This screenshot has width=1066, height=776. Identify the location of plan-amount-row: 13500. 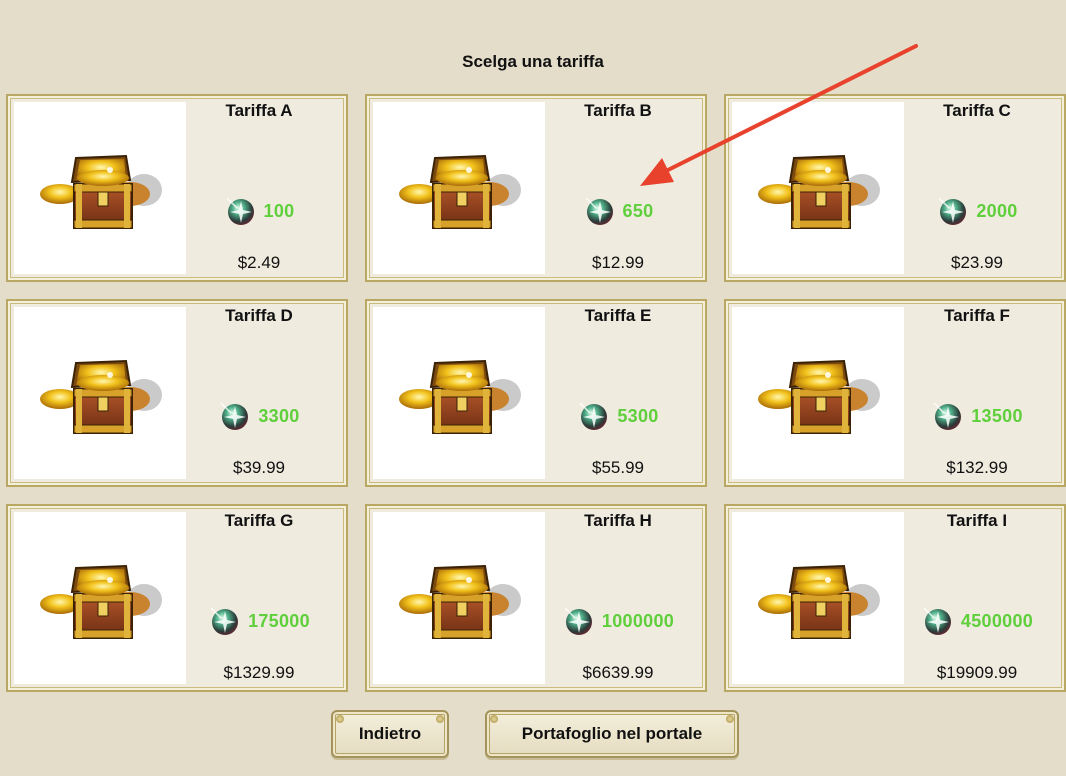
(977, 416).